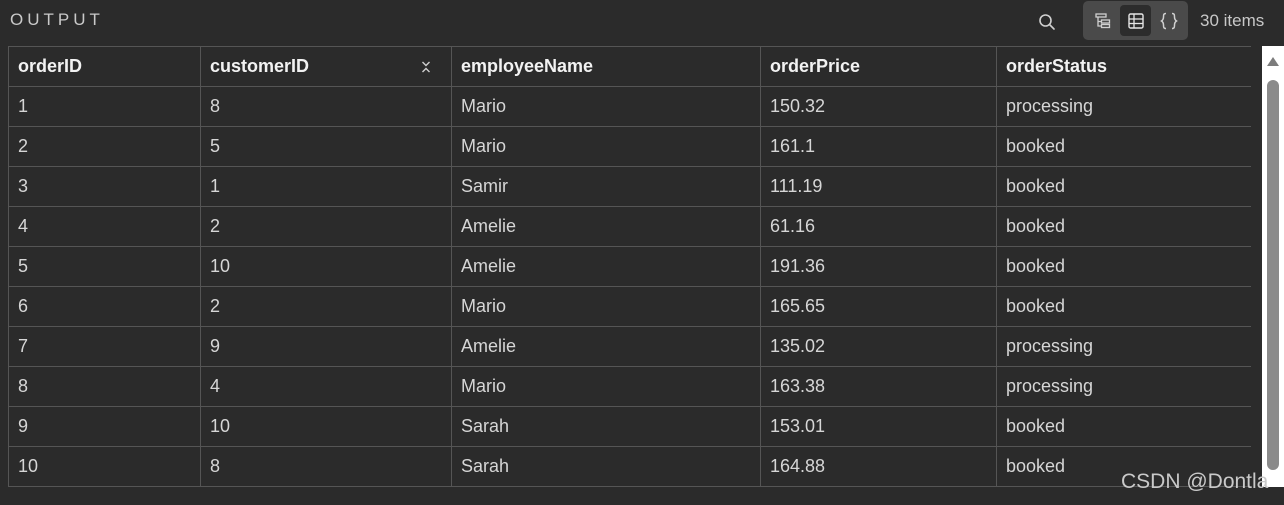  What do you see at coordinates (326, 386) in the screenshot?
I see `cell-customerid: 4` at bounding box center [326, 386].